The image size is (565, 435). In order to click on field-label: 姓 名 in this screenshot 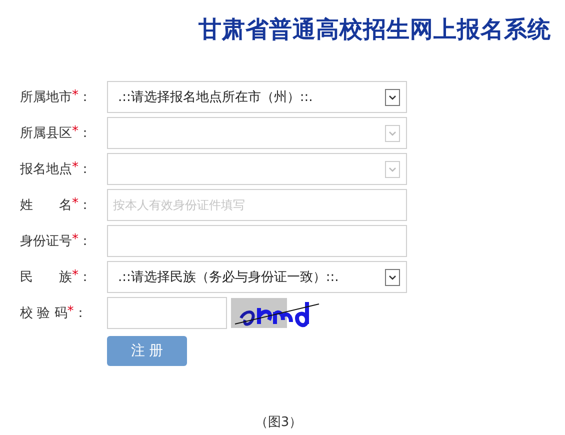, I will do `click(46, 205)`.